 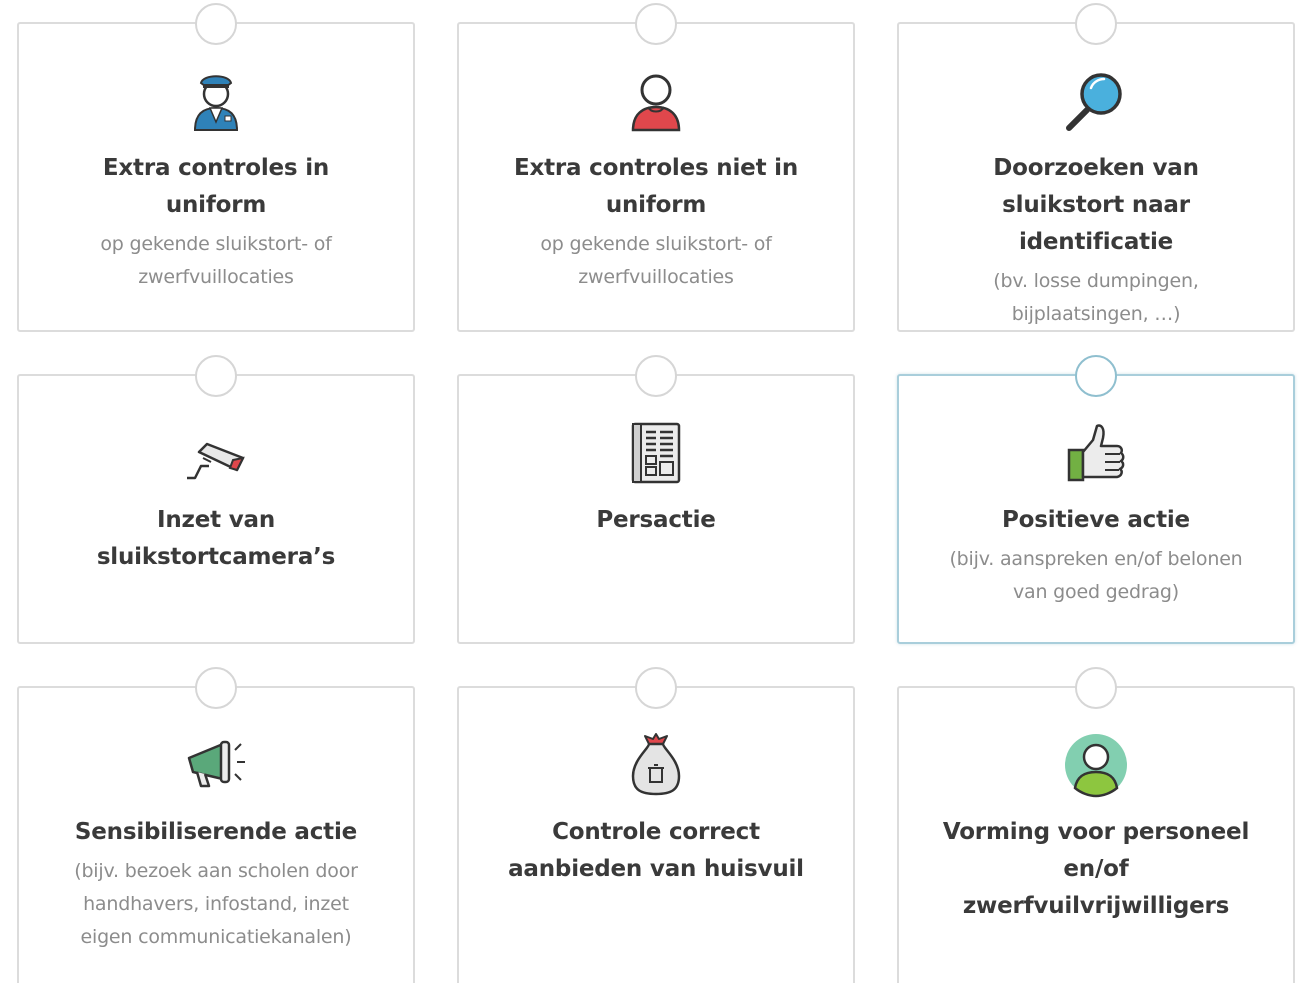 What do you see at coordinates (656, 764) in the screenshot?
I see `garbage-bag-icon` at bounding box center [656, 764].